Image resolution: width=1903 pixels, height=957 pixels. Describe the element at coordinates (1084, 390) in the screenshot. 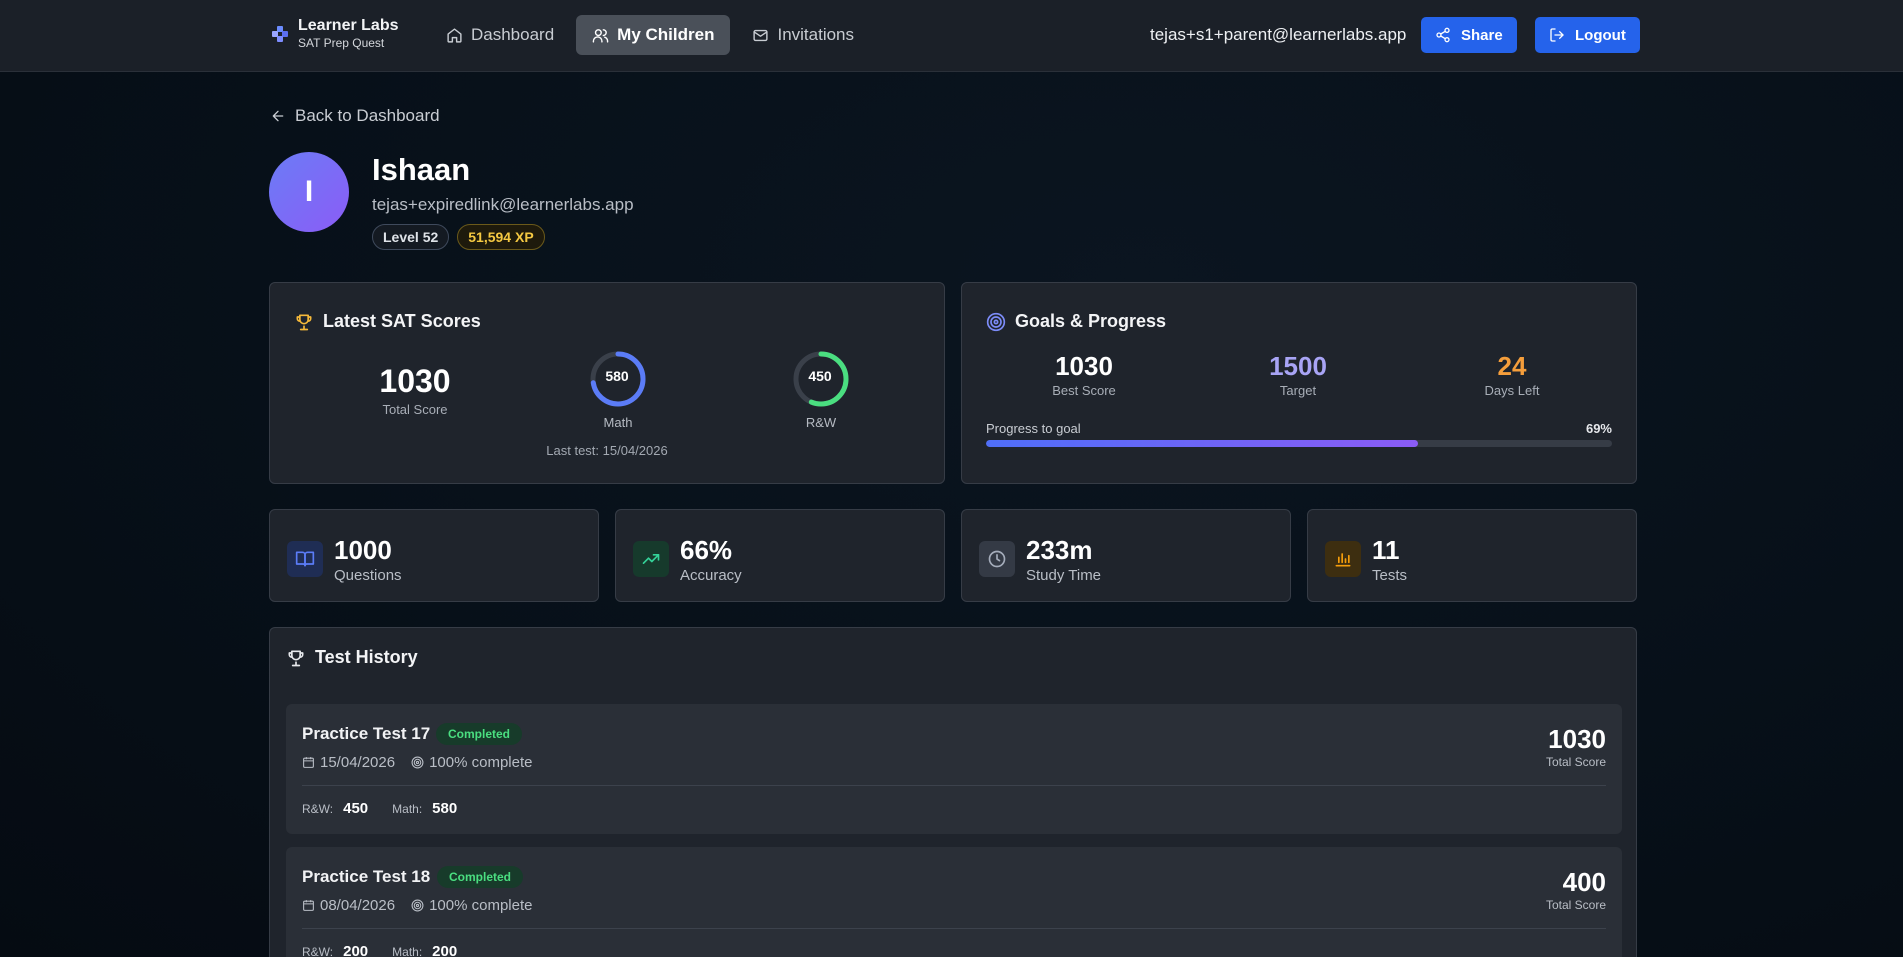

I see `best-score-label: Best Score` at that location.